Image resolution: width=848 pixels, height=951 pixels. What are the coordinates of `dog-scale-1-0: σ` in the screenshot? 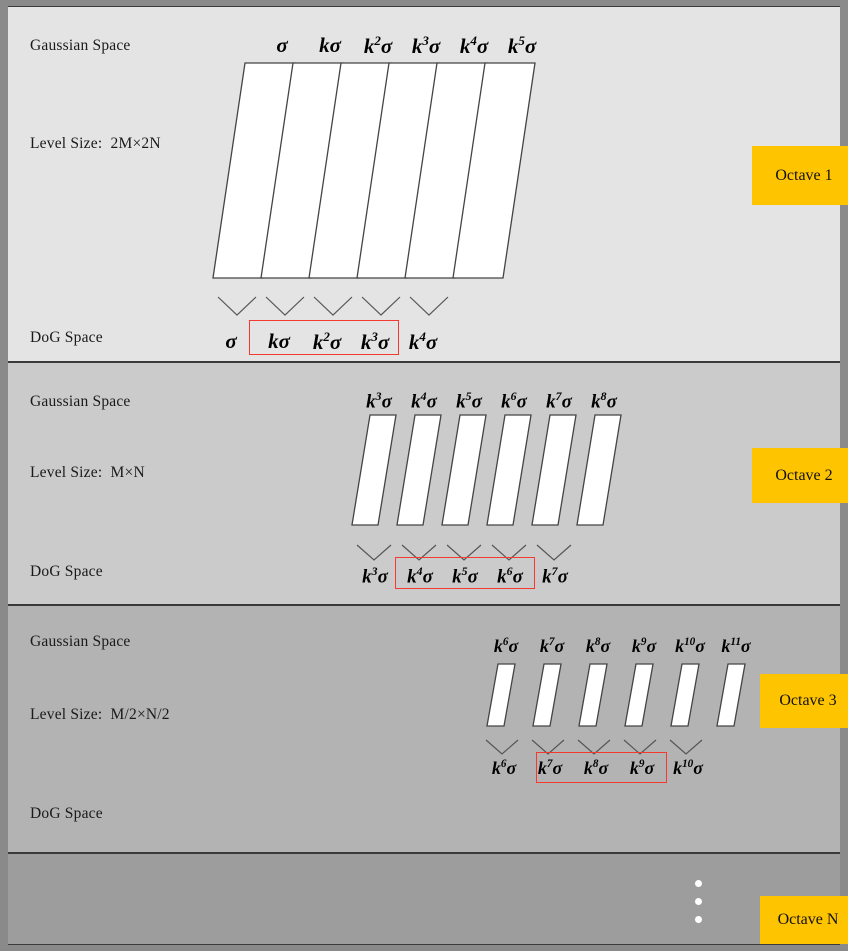 It's located at (231, 341).